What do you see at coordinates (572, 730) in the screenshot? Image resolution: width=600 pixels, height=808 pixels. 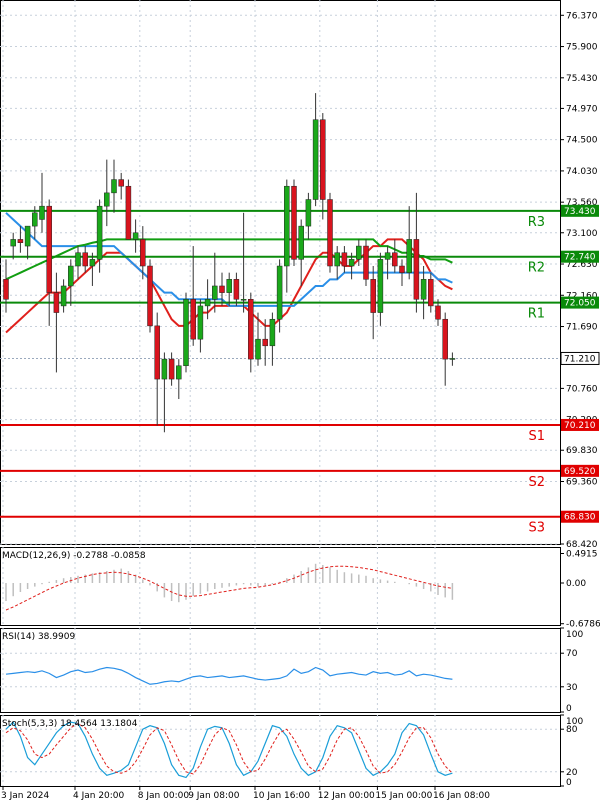 I see `stoch-y-tick-label: 80` at bounding box center [572, 730].